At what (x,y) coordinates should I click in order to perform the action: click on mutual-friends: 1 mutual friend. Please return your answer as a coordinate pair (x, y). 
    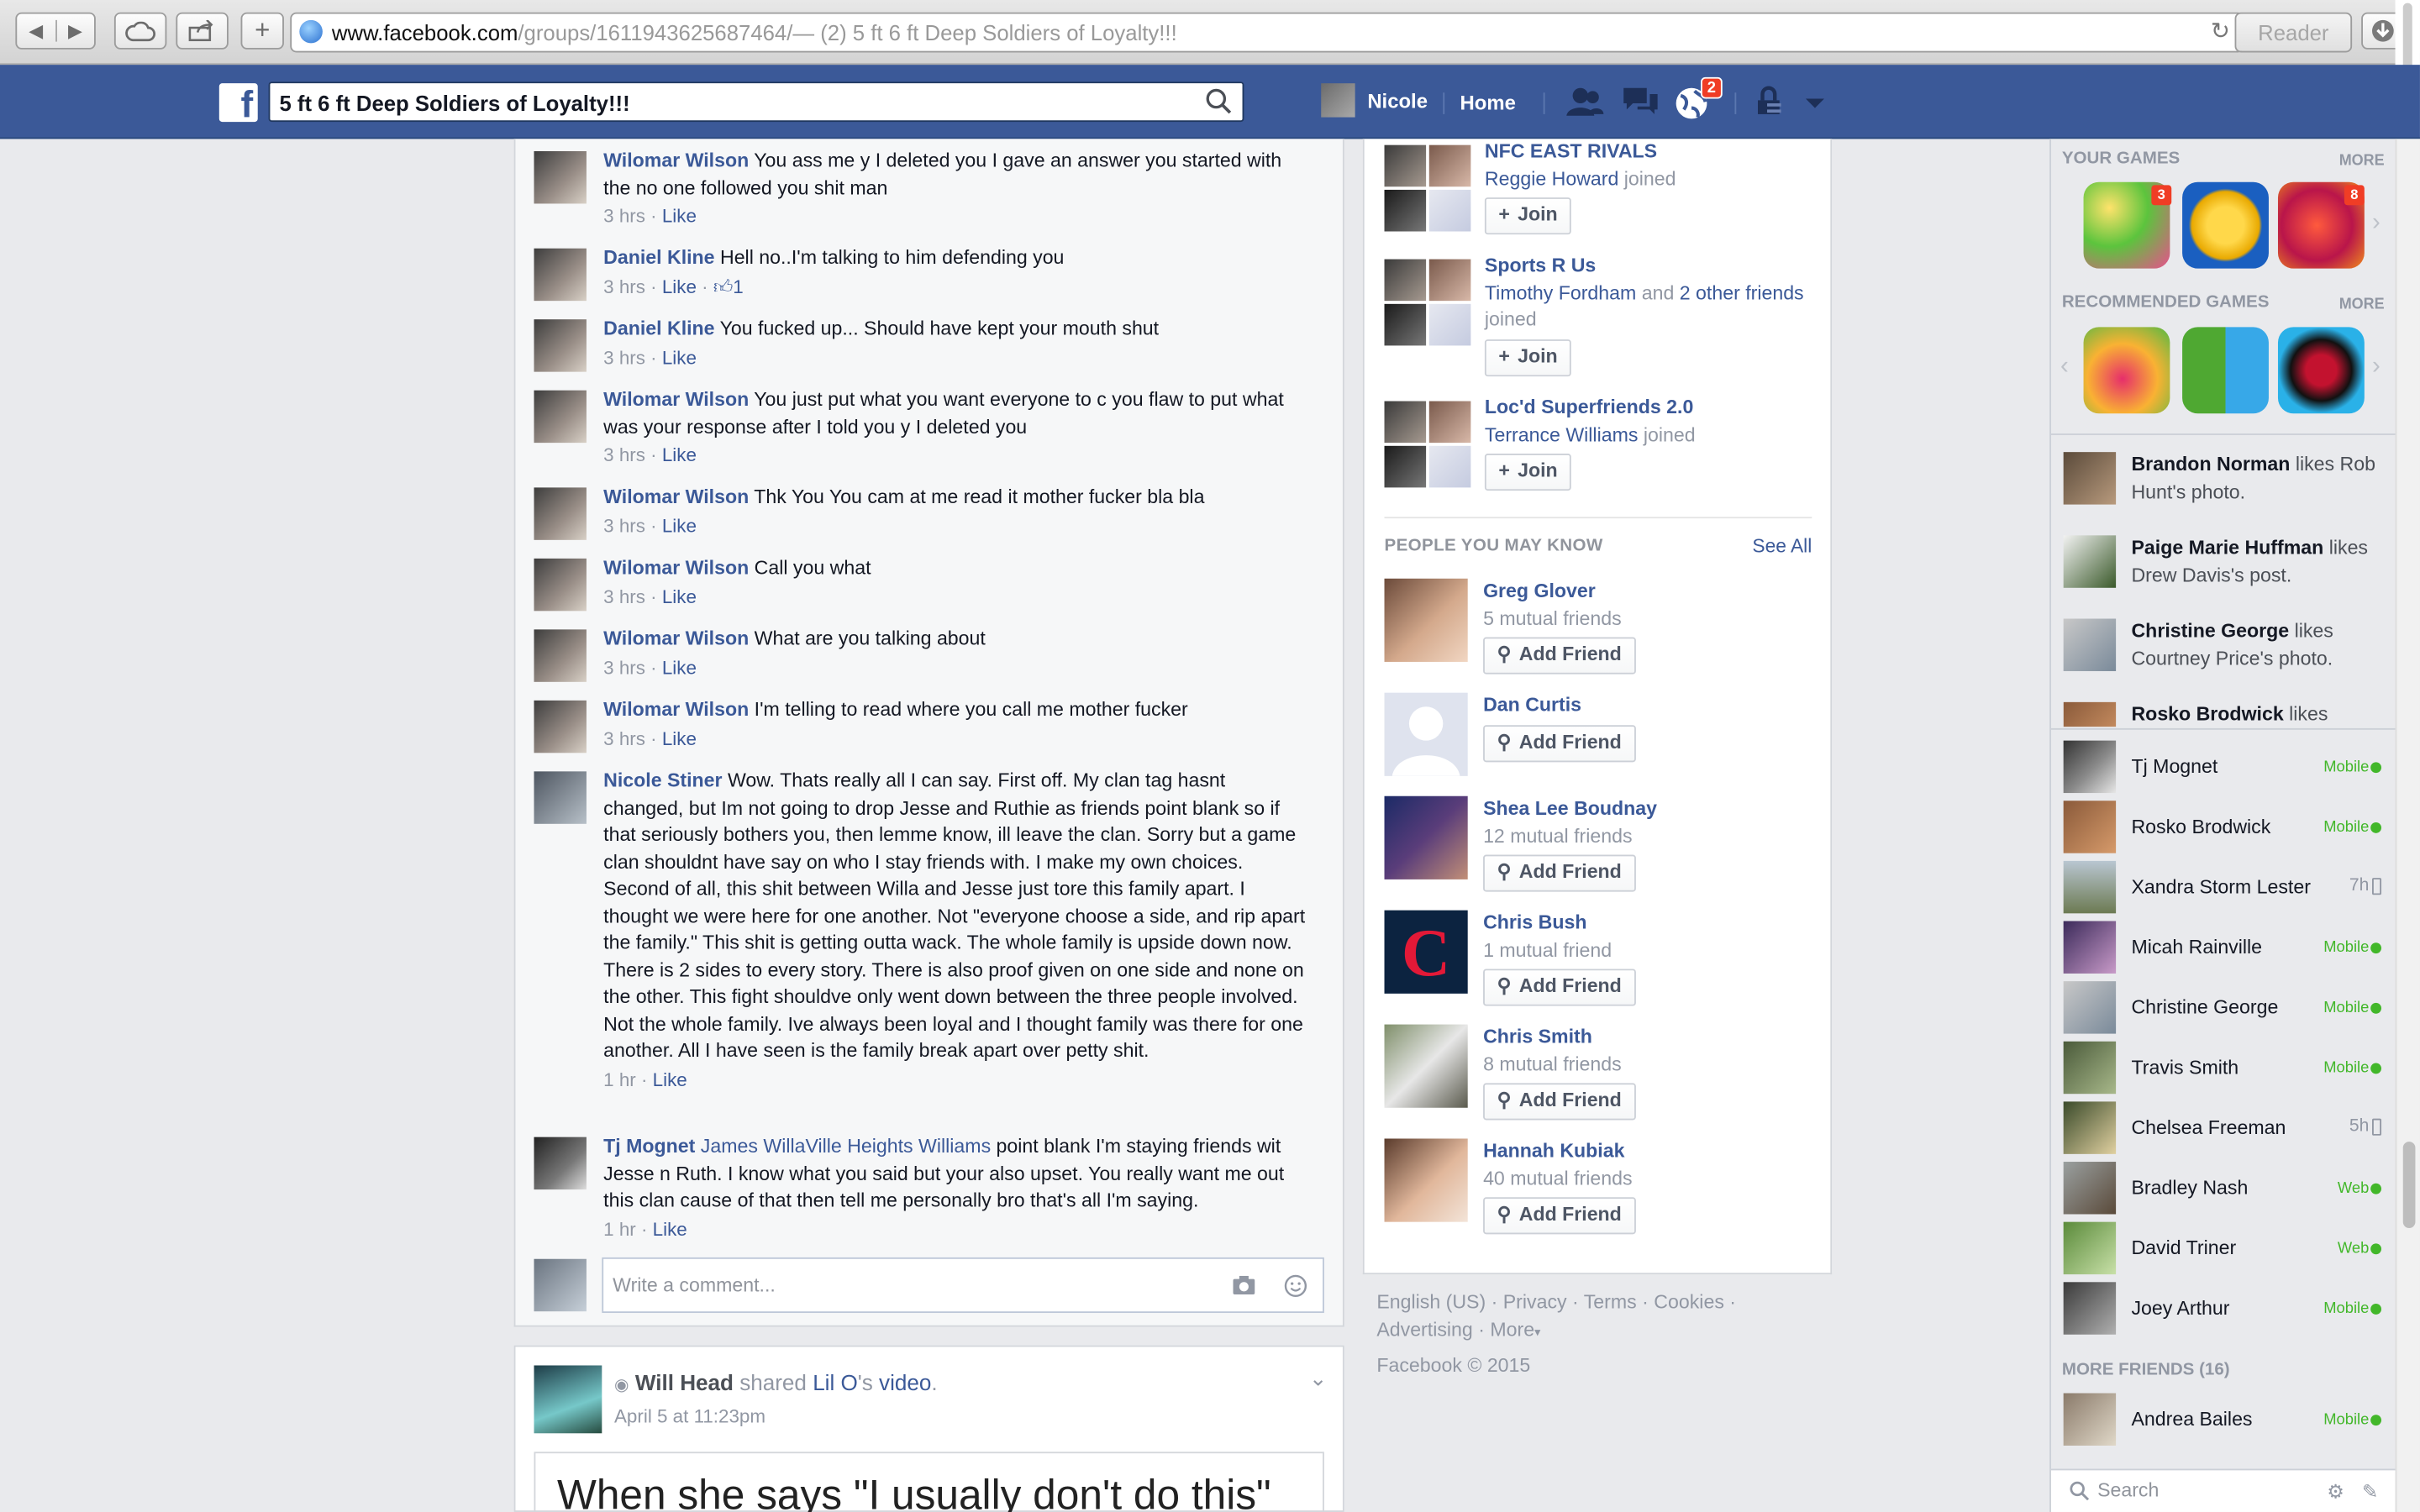
    Looking at the image, I should click on (1650, 950).